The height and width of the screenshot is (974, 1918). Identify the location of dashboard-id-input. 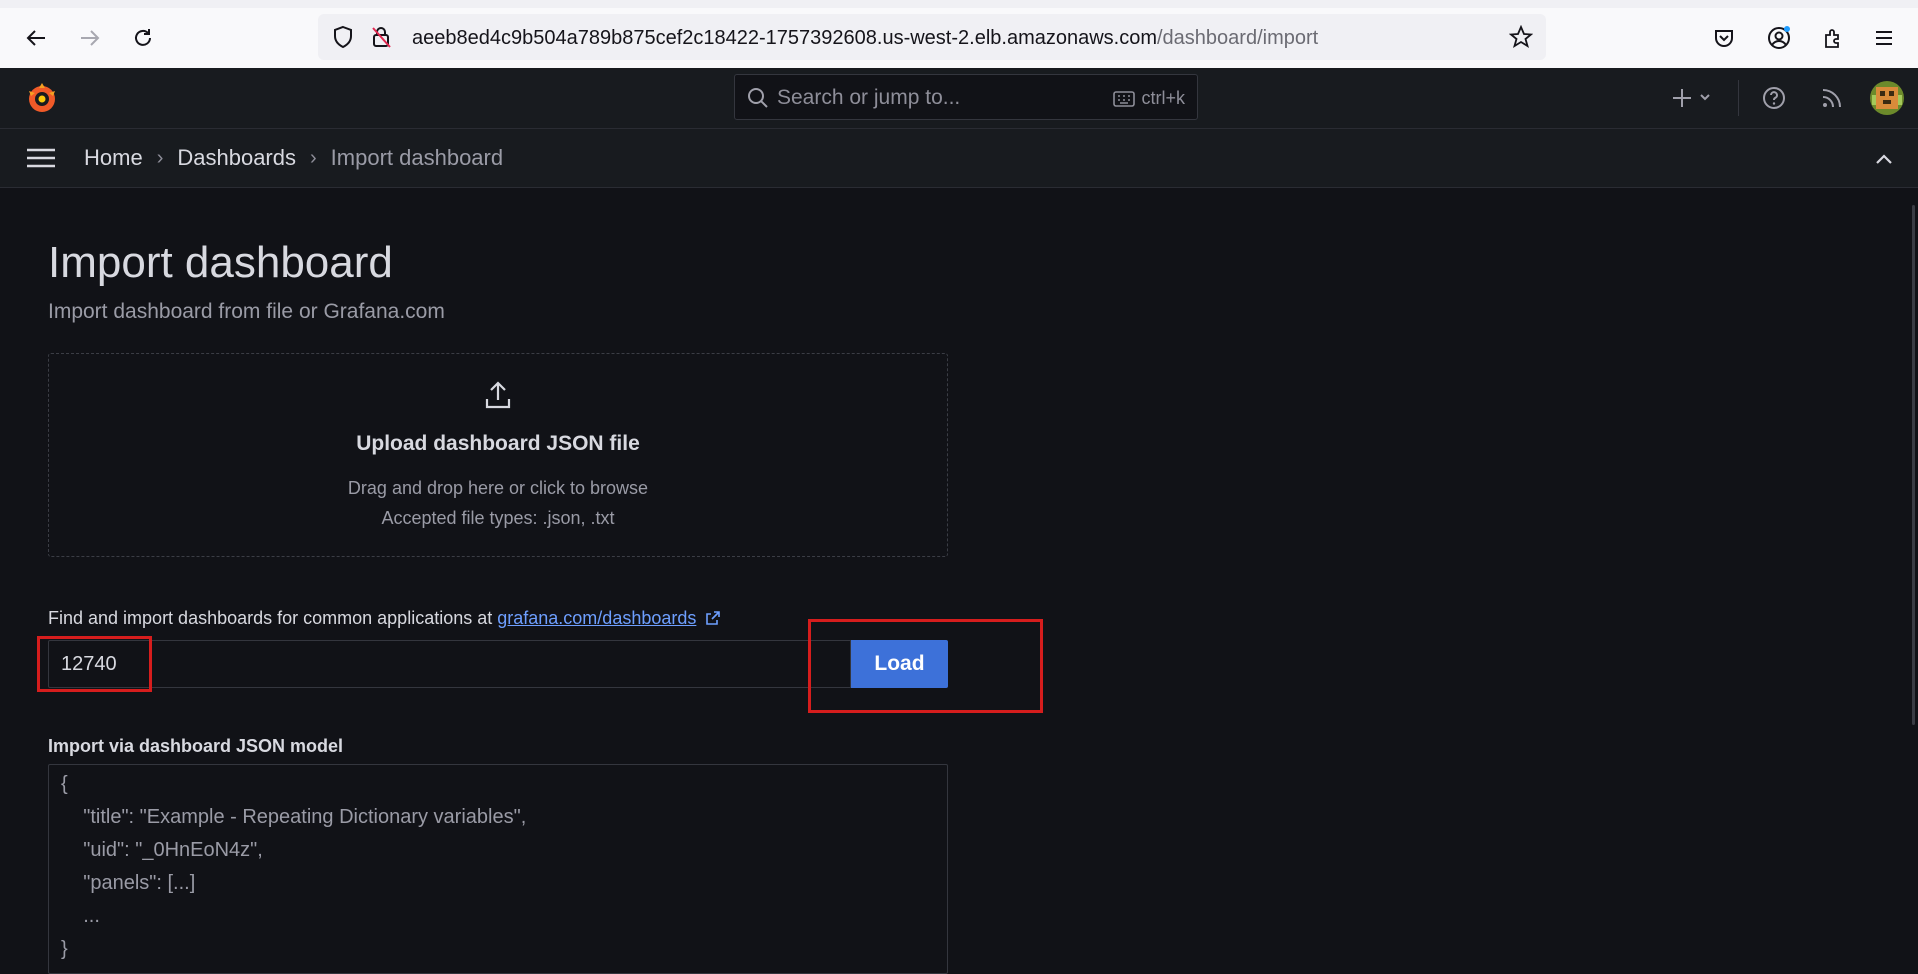
(449, 664).